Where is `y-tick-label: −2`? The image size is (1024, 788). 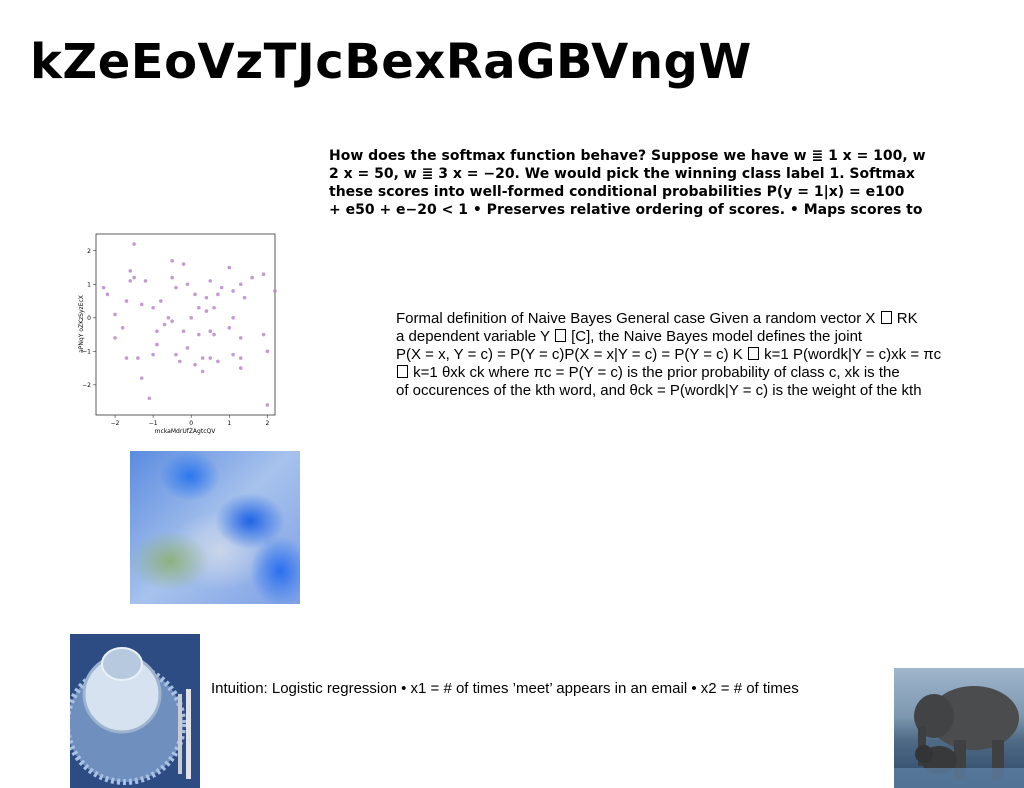
y-tick-label: −2 is located at coordinates (86, 385).